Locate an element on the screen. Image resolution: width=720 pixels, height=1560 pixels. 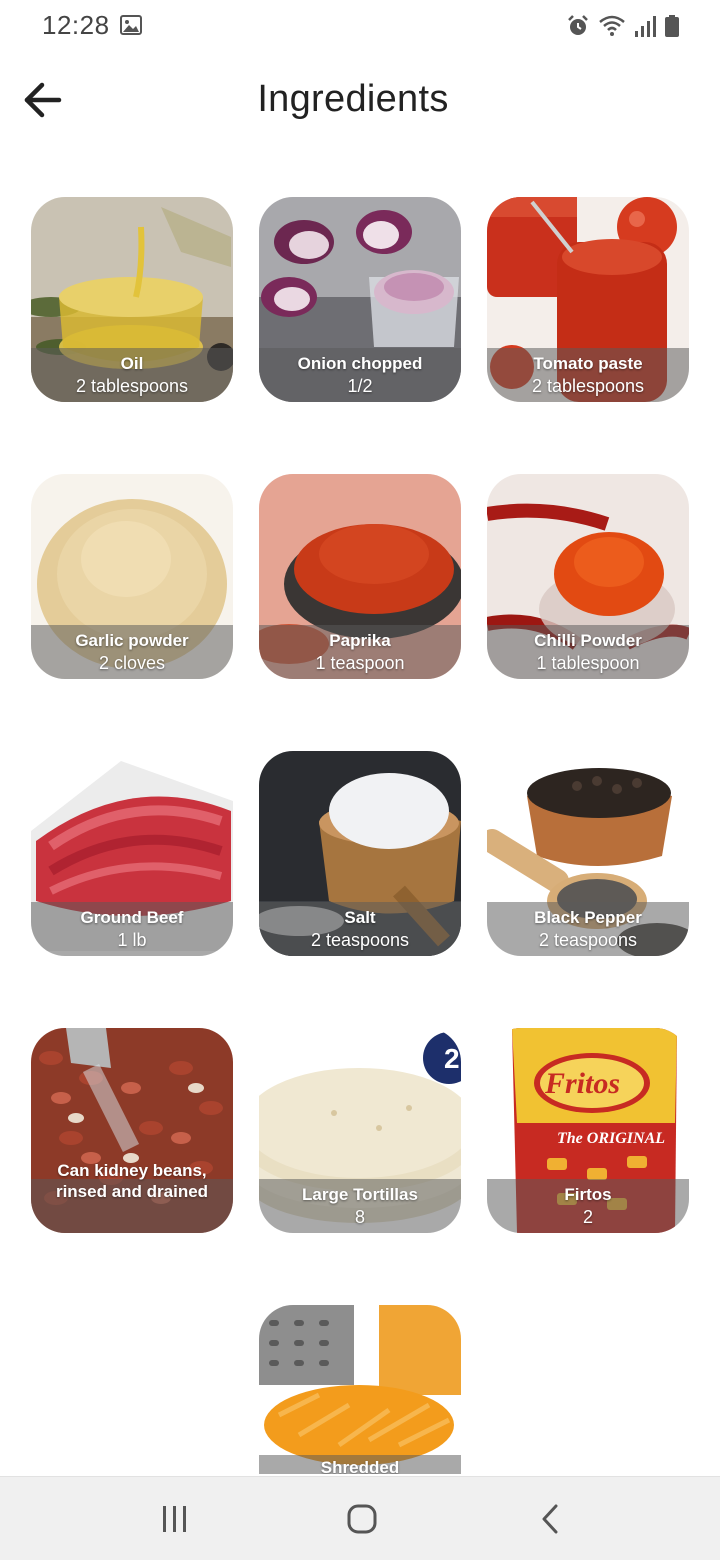
ingredient-name: Can kidney beans, rinsed and drained is located at coordinates (132, 1181).